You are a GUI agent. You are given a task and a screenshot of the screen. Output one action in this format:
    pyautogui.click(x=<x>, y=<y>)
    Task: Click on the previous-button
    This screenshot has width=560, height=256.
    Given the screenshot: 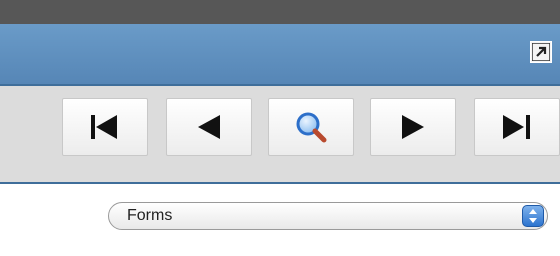 What is the action you would take?
    pyautogui.click(x=209, y=127)
    